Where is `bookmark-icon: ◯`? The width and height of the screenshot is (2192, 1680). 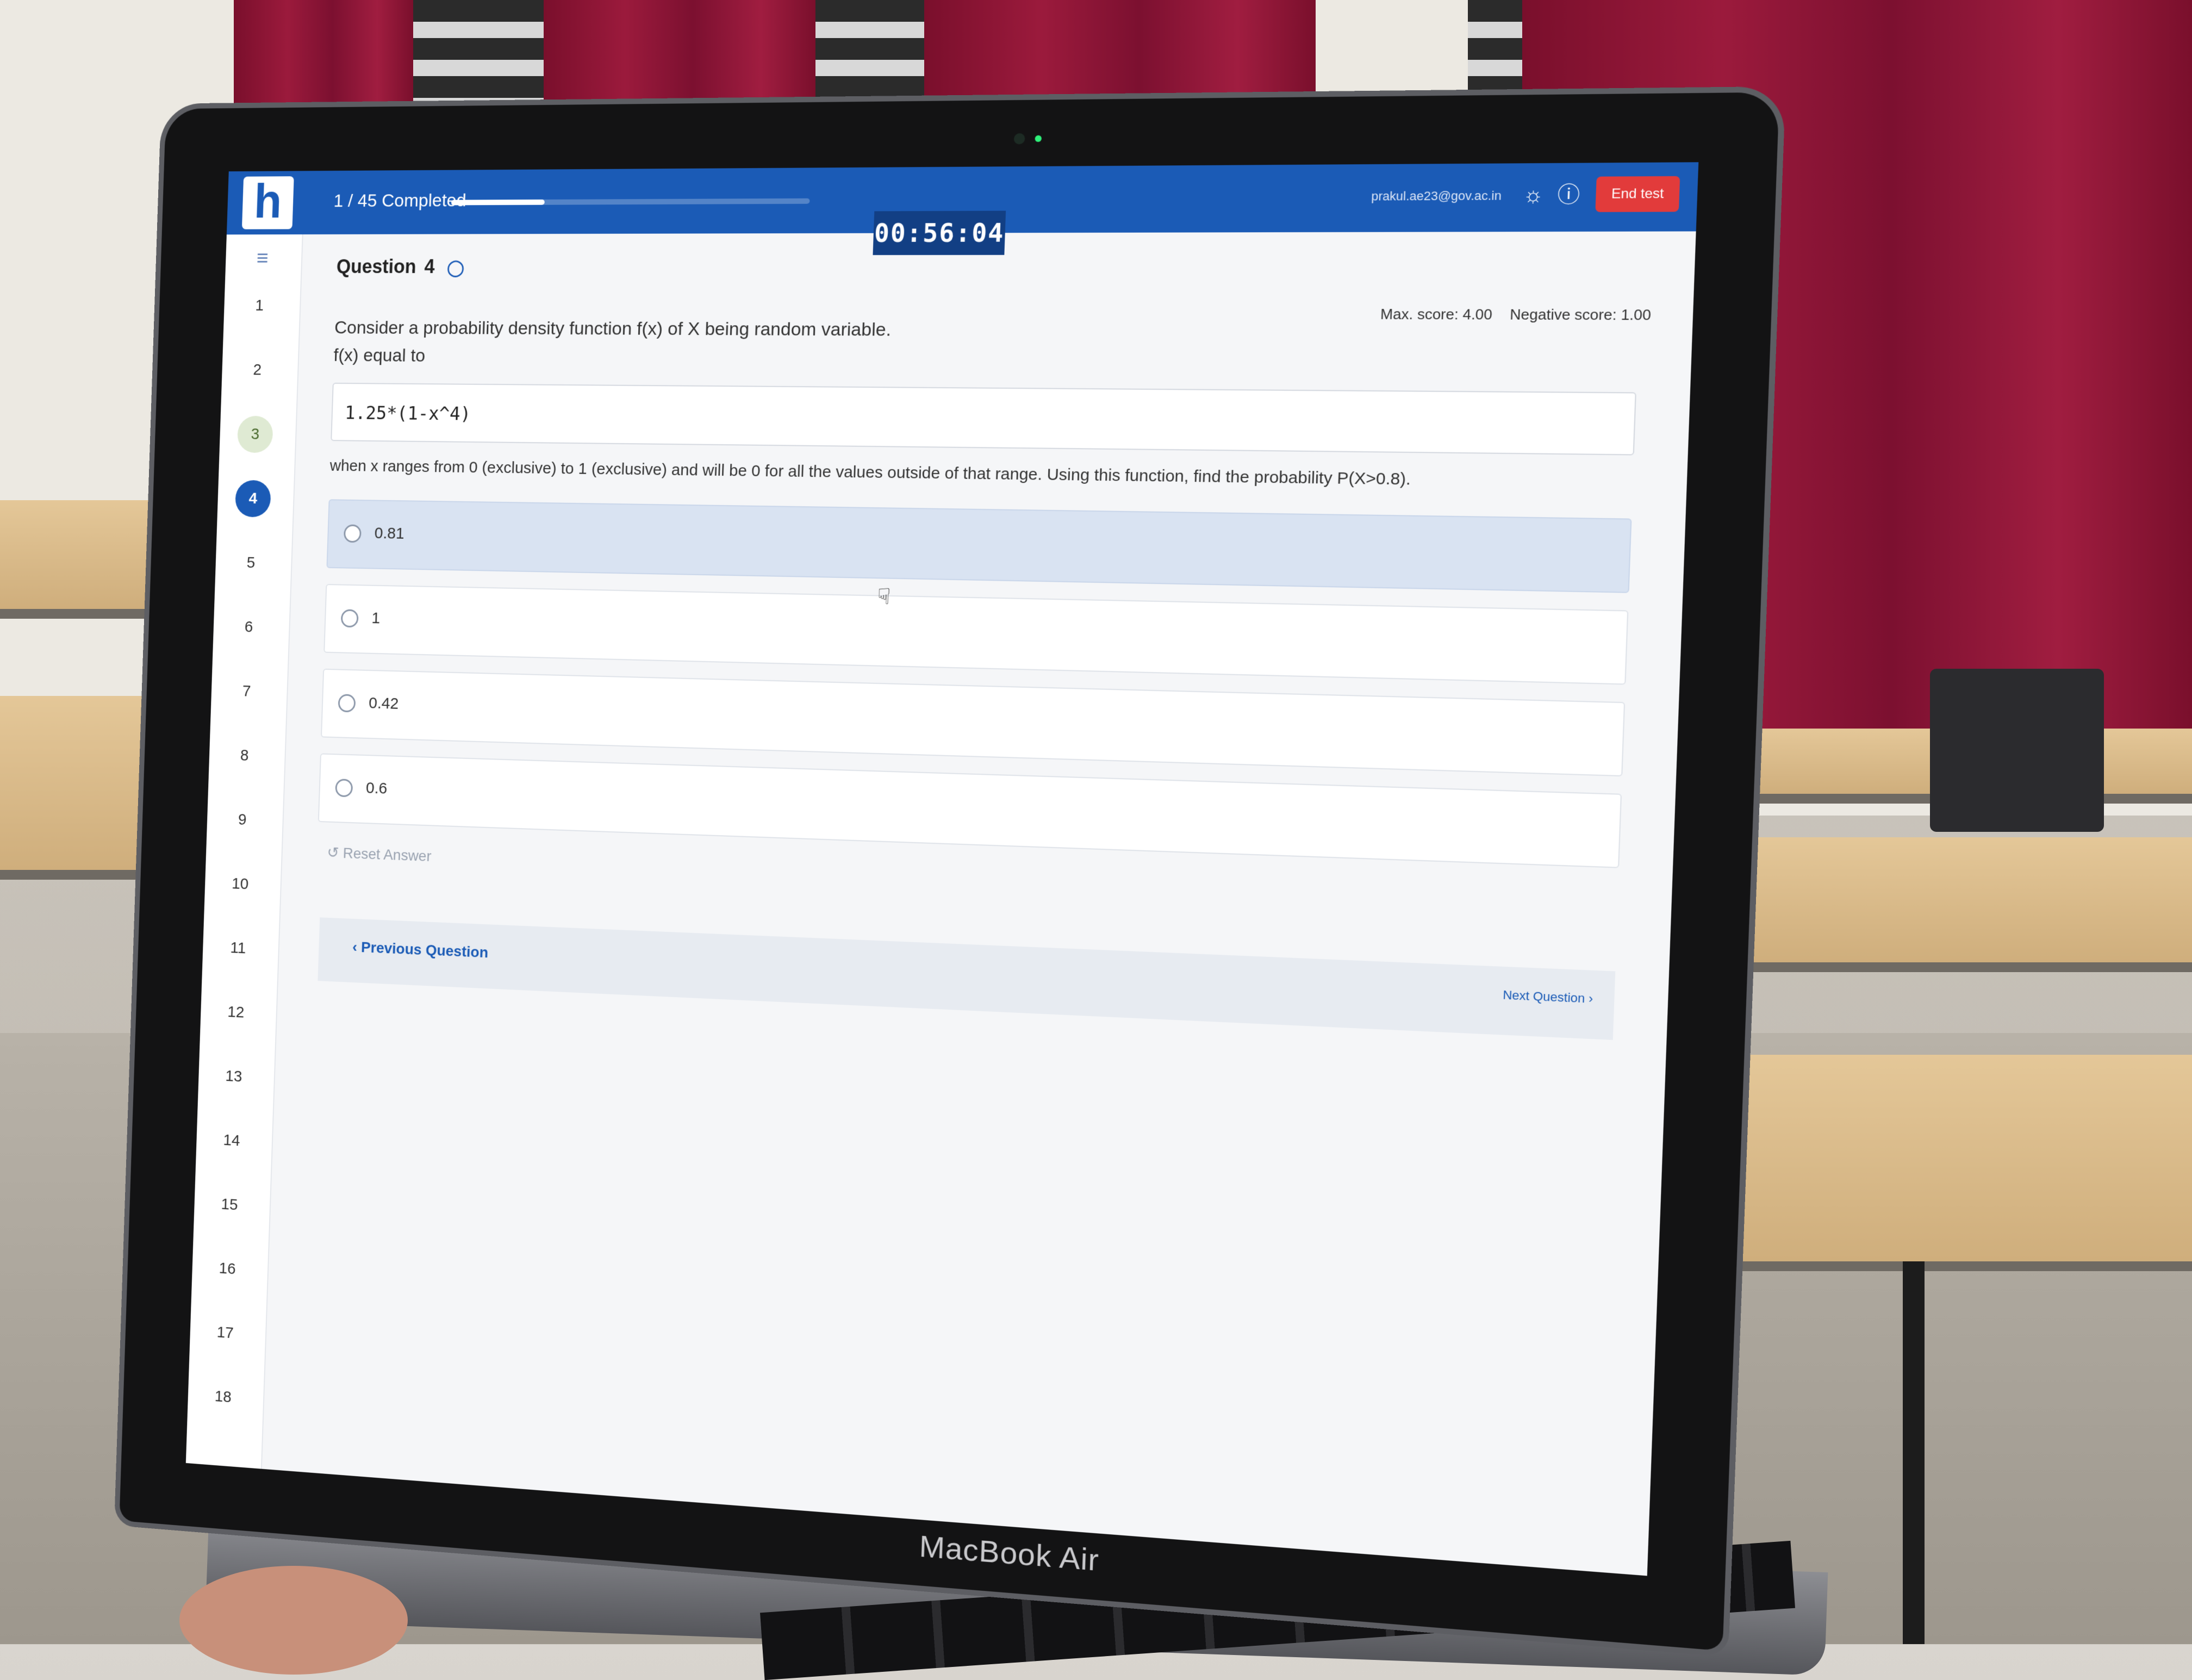
bookmark-icon: ◯ is located at coordinates (456, 268).